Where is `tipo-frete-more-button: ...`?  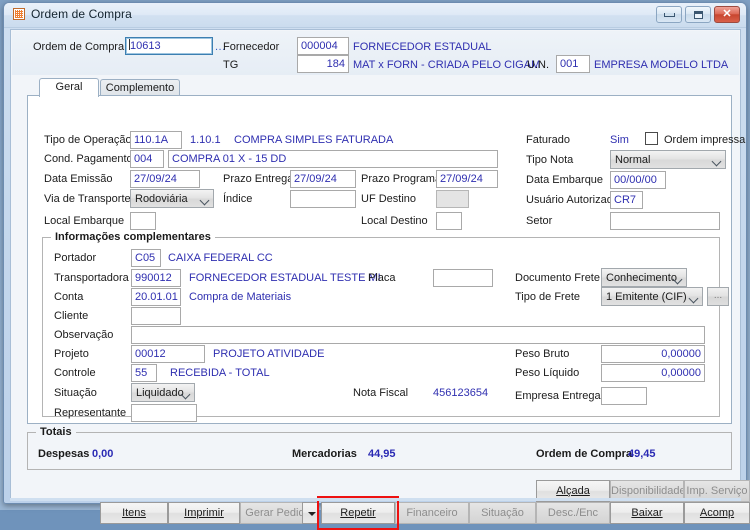
tipo-frete-more-button: ... is located at coordinates (718, 296).